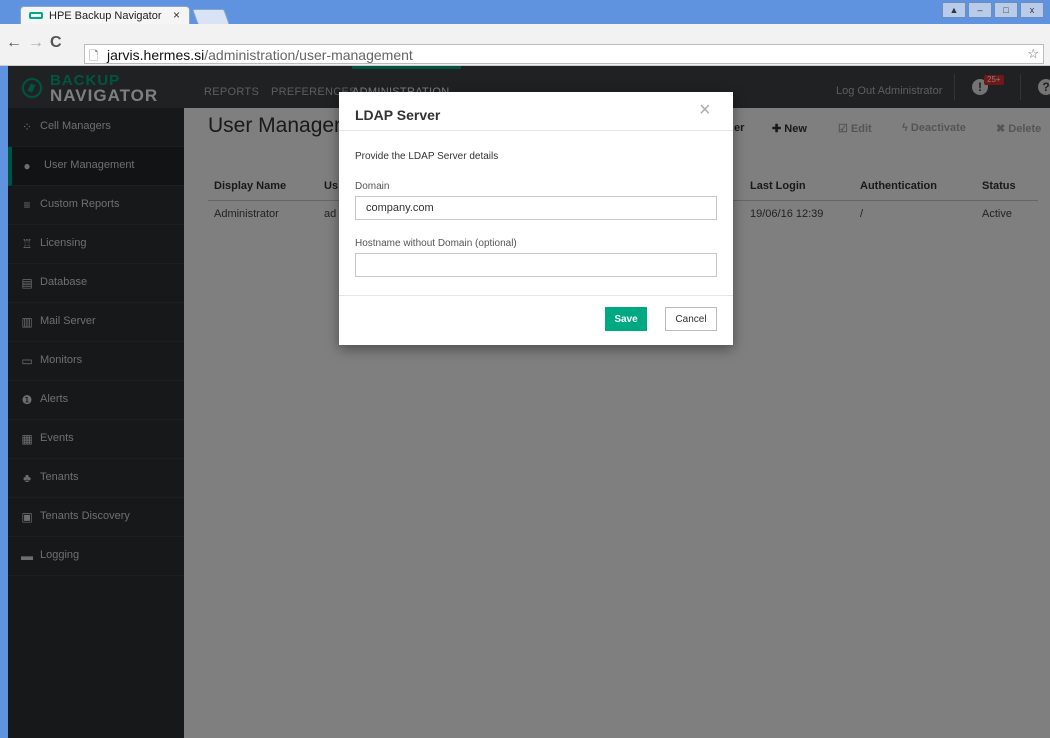  Describe the element at coordinates (436, 243) in the screenshot. I see `hostname-label: Hostname without Domain (optional)` at that location.